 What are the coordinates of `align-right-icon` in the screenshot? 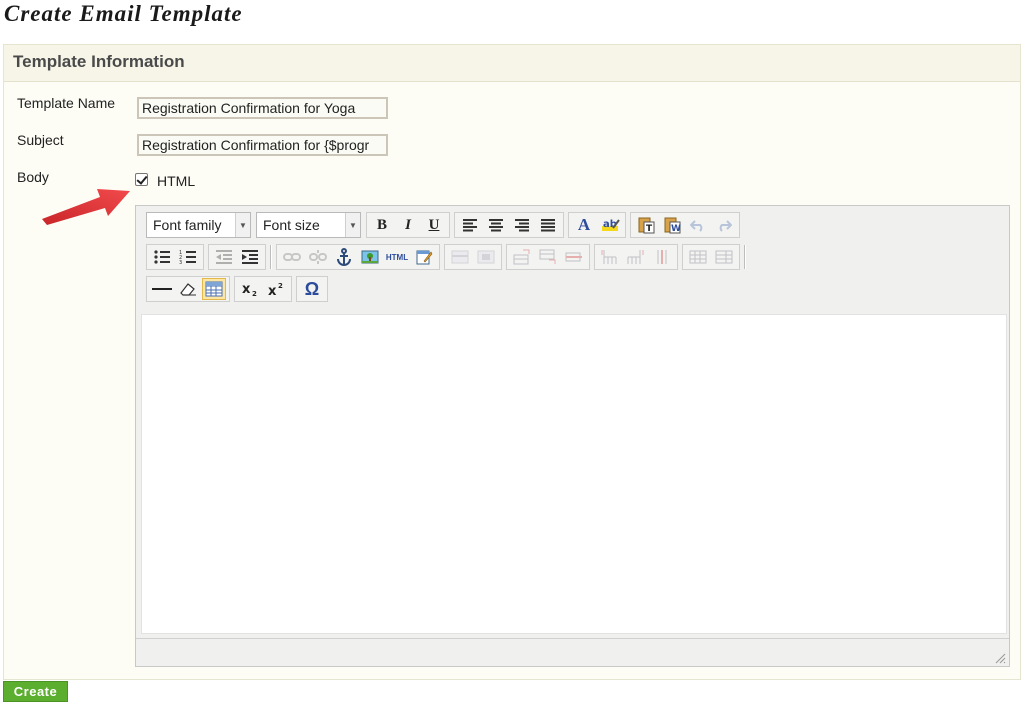 It's located at (522, 225).